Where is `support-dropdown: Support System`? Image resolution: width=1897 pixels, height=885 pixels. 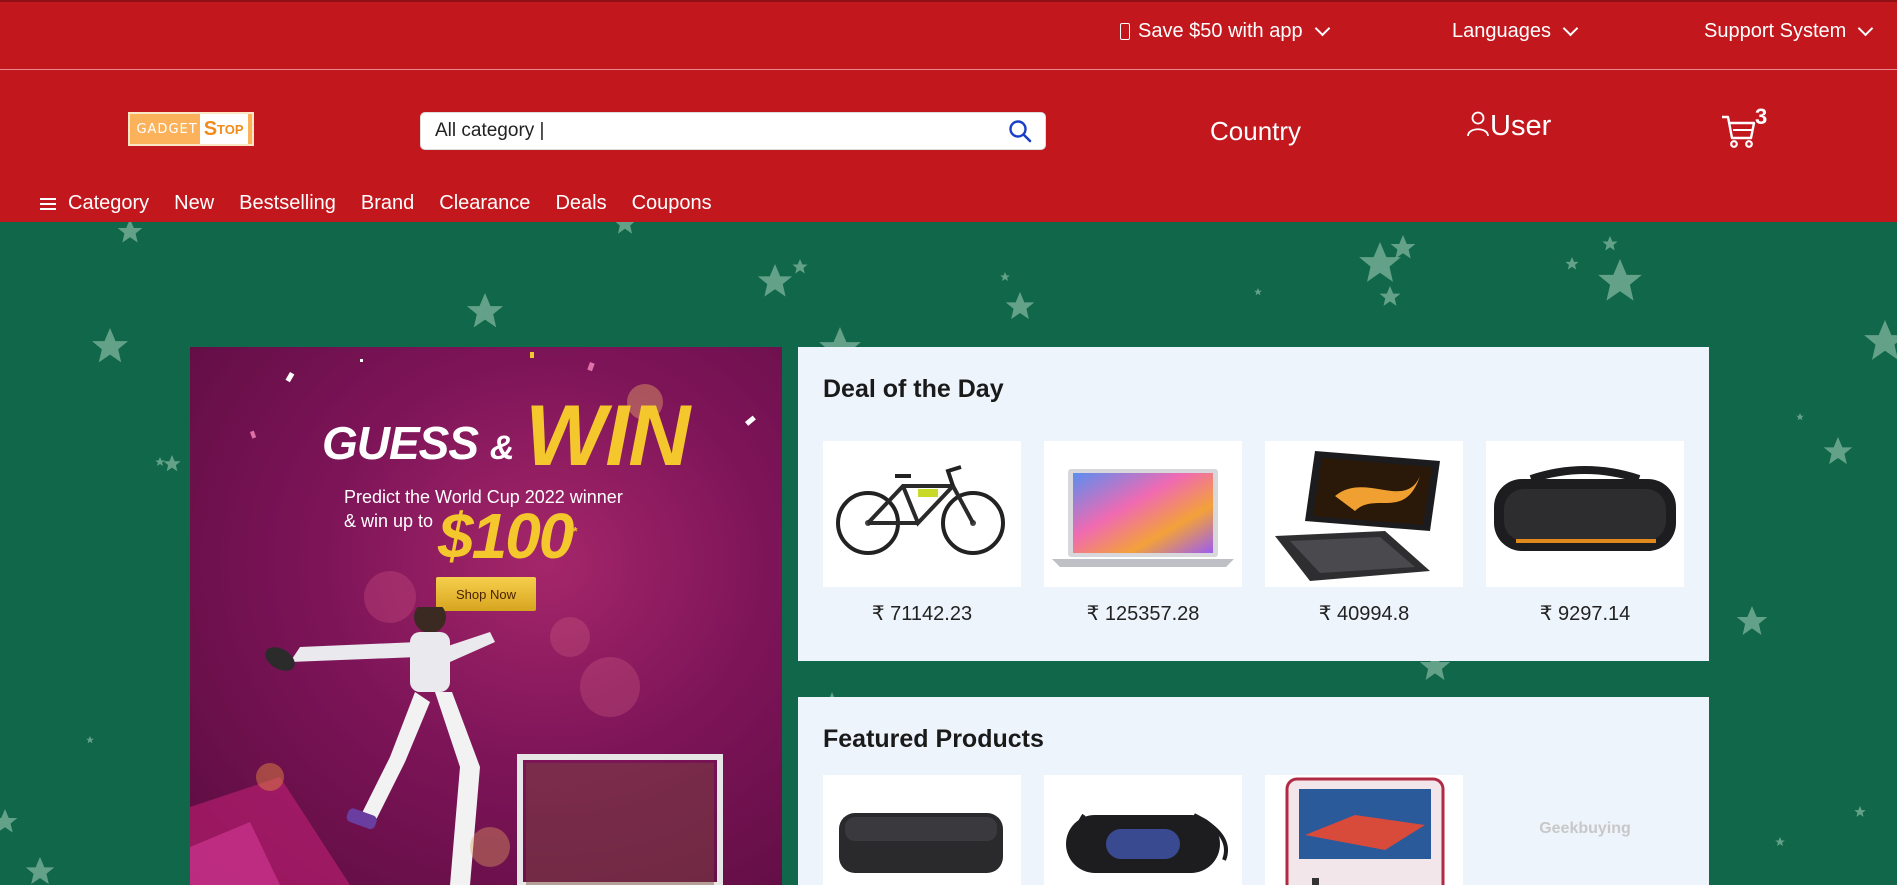
support-dropdown: Support System is located at coordinates (1789, 31).